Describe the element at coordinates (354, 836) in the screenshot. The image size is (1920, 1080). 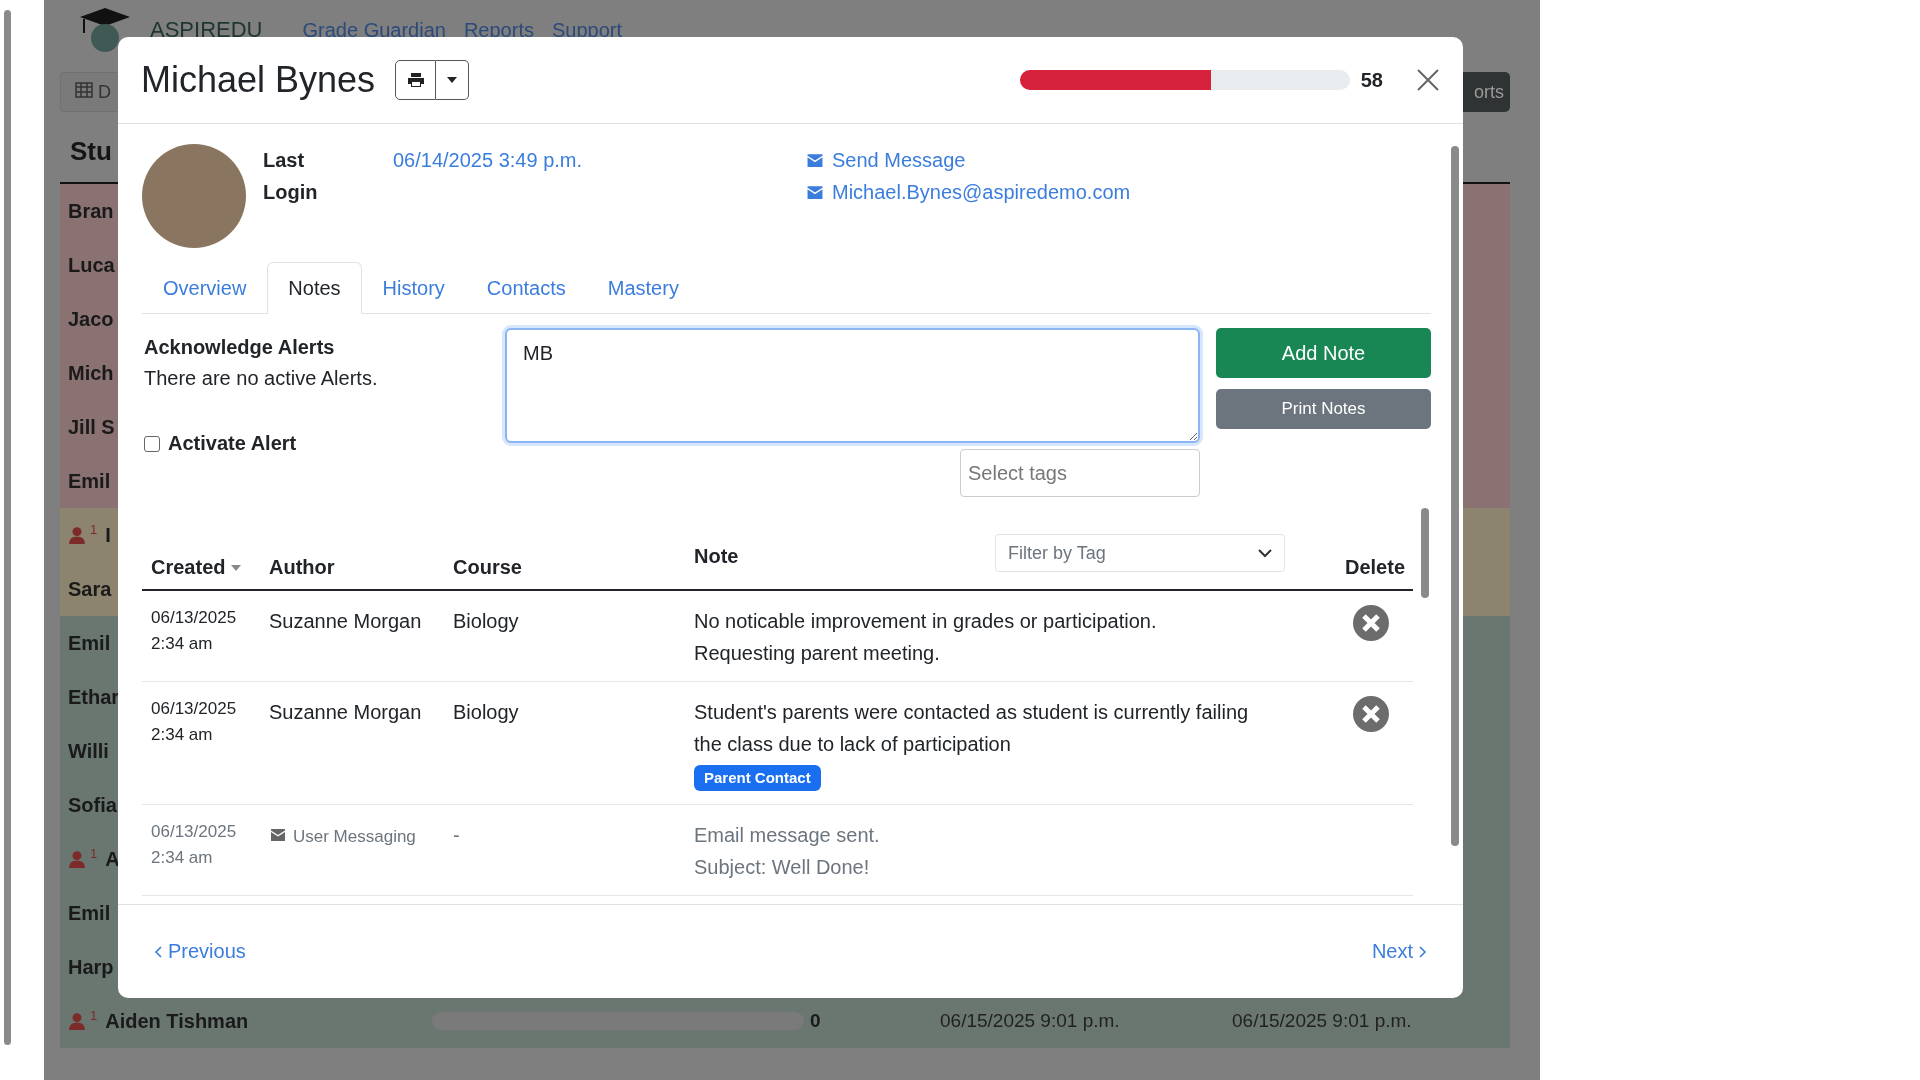
I see `author-cell: User Messaging` at that location.